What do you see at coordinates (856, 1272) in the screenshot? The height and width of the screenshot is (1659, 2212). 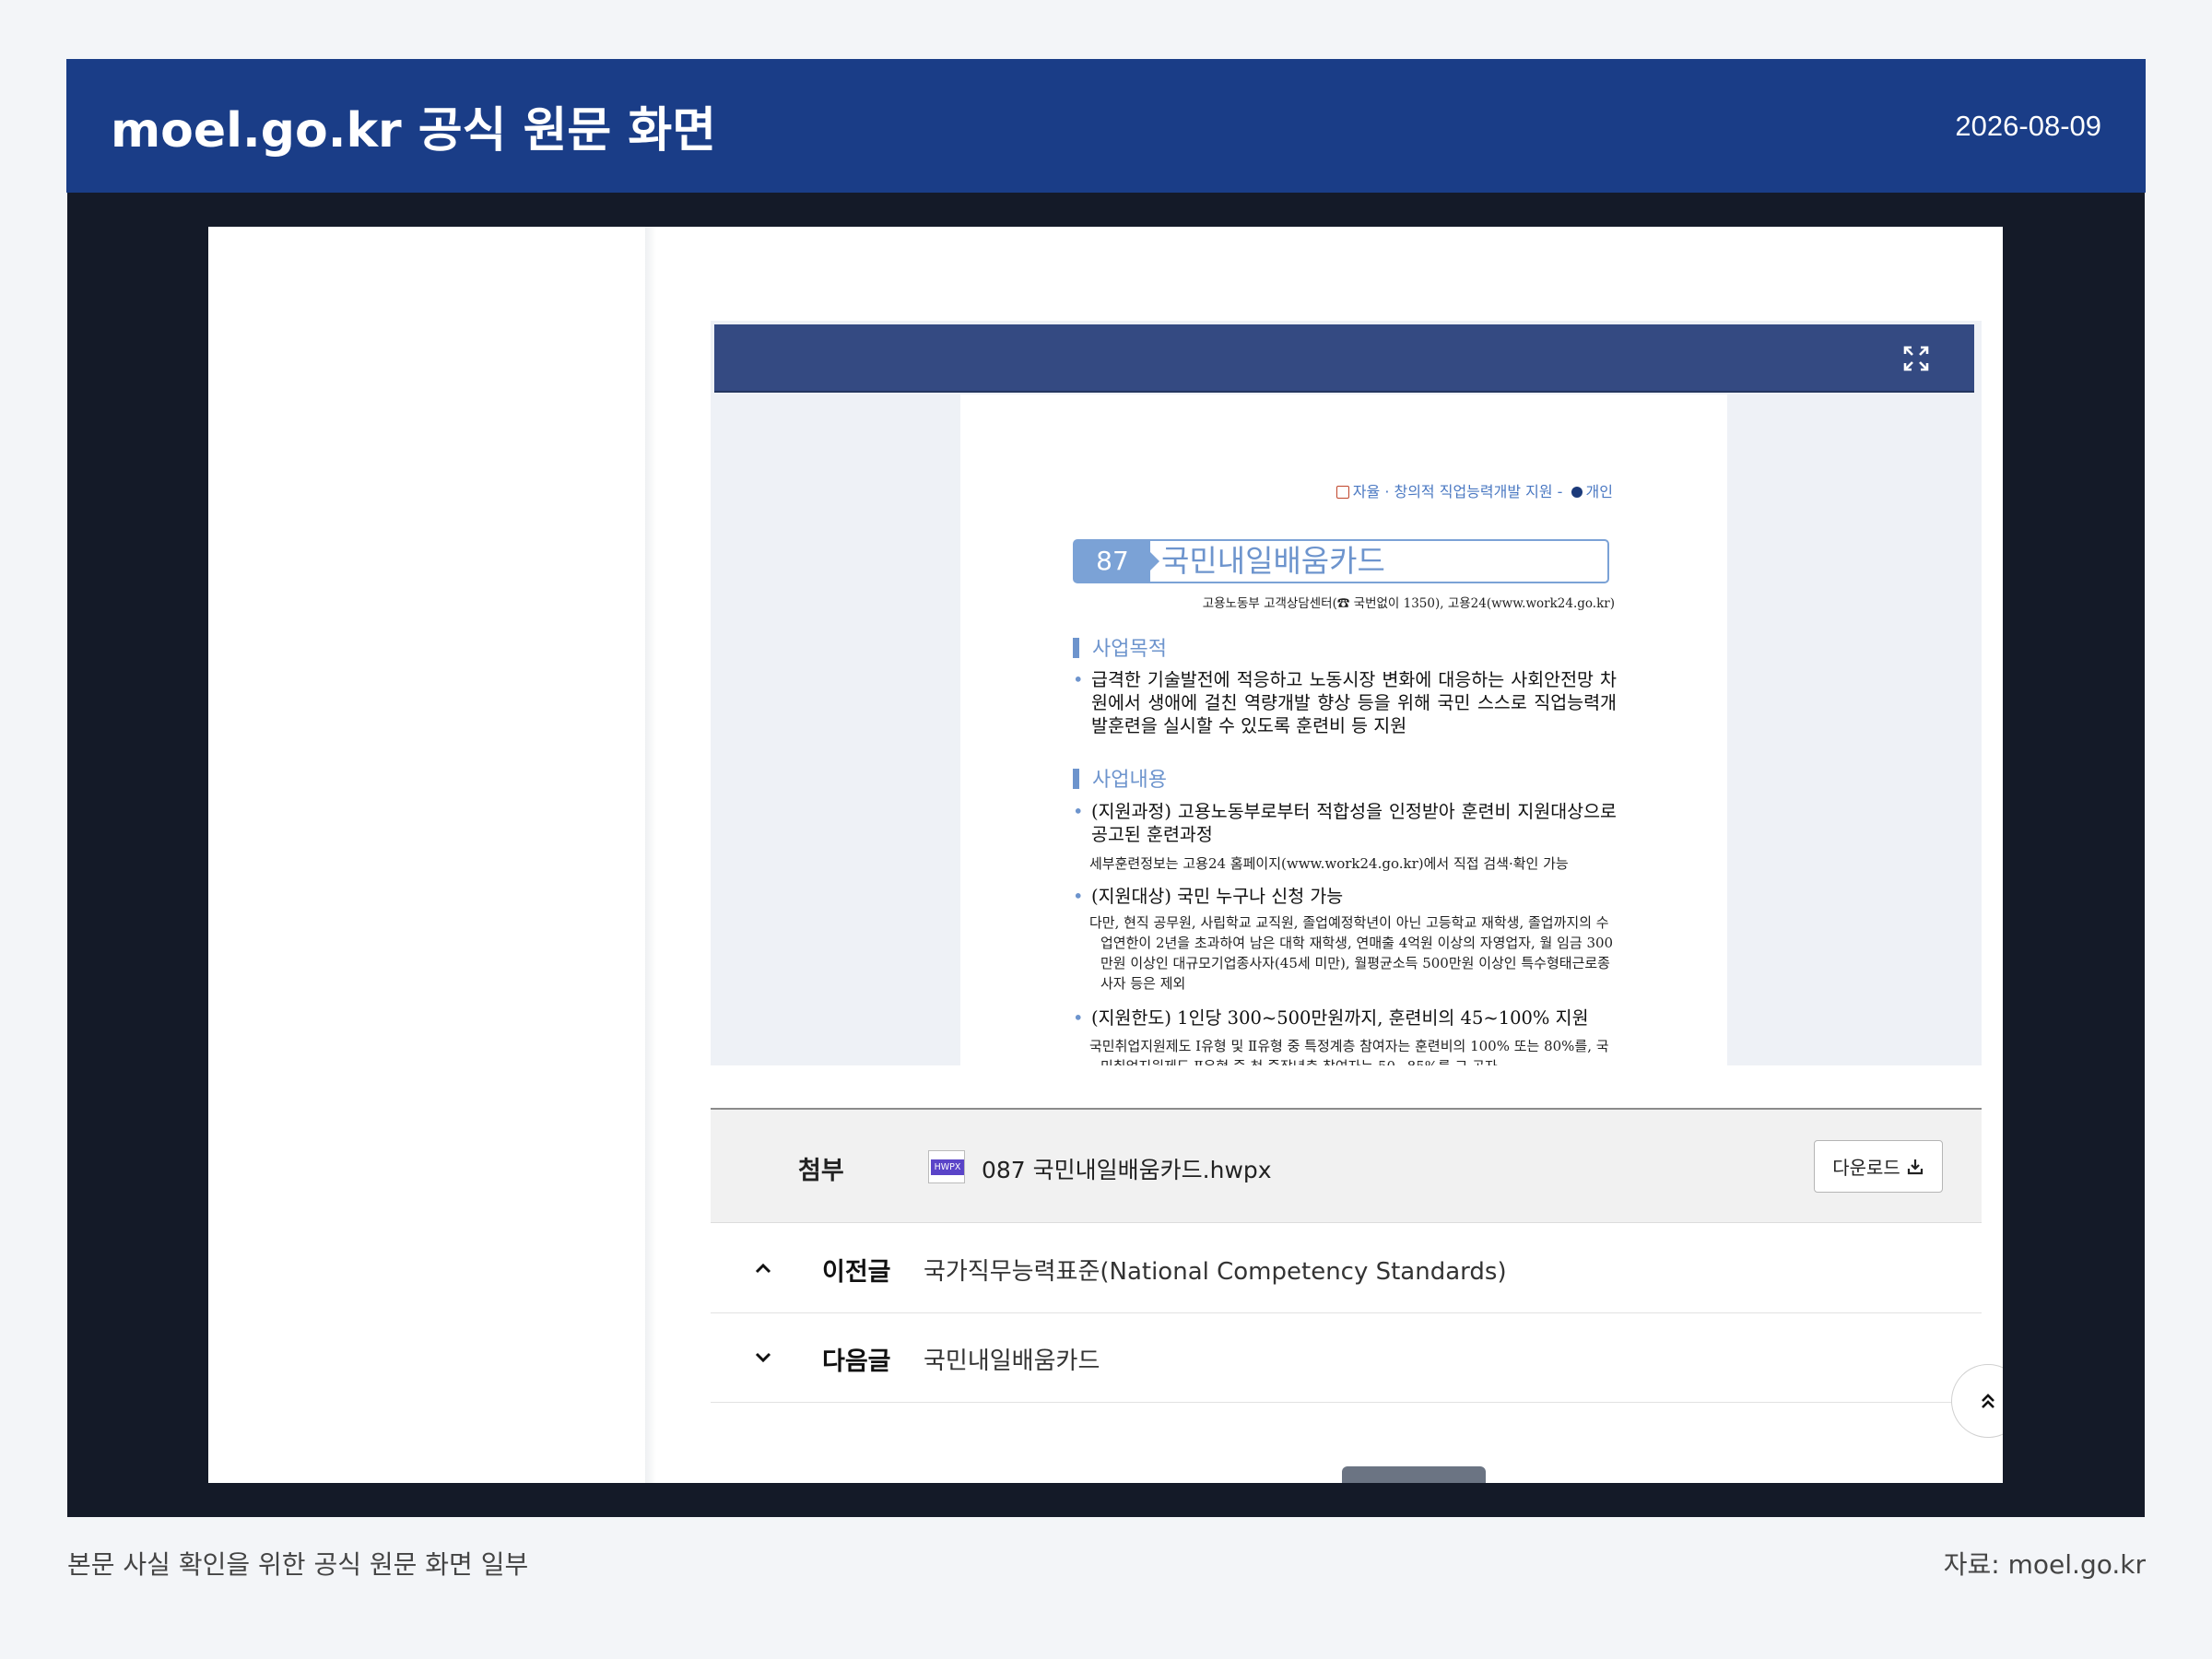 I see `prev-post-label: 이전글` at bounding box center [856, 1272].